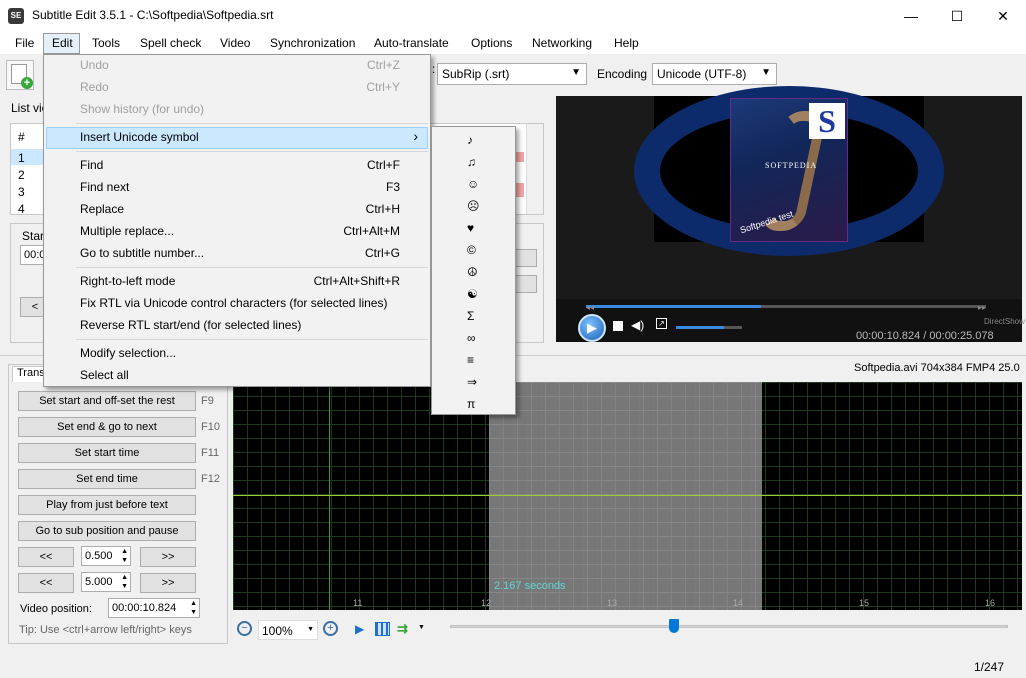 This screenshot has width=1026, height=678. Describe the element at coordinates (786, 306) in the screenshot. I see `seek-bar` at that location.